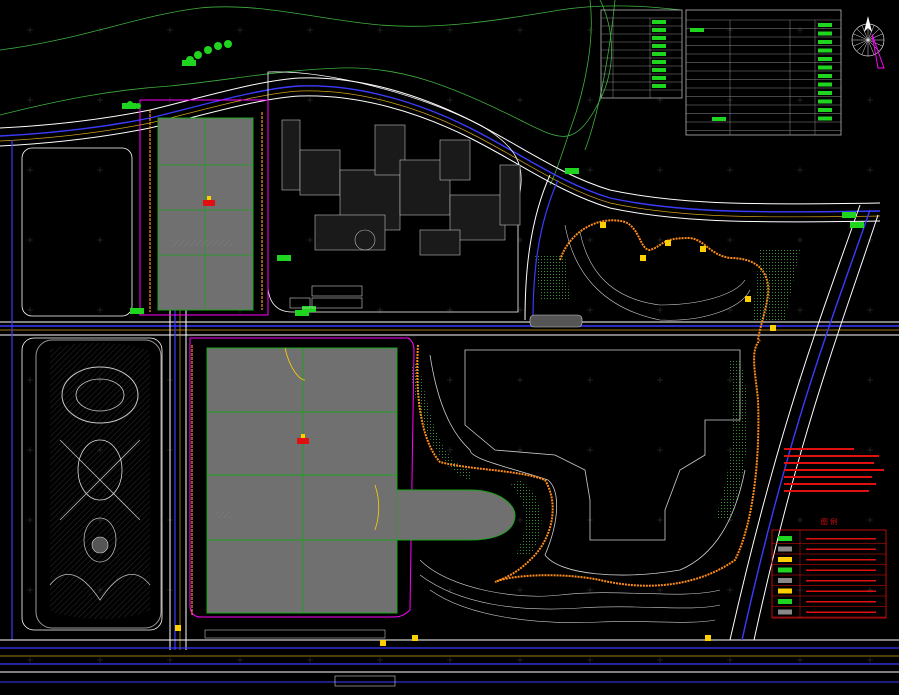  Describe the element at coordinates (204, 207) in the screenshot. I see `upper-field` at that location.